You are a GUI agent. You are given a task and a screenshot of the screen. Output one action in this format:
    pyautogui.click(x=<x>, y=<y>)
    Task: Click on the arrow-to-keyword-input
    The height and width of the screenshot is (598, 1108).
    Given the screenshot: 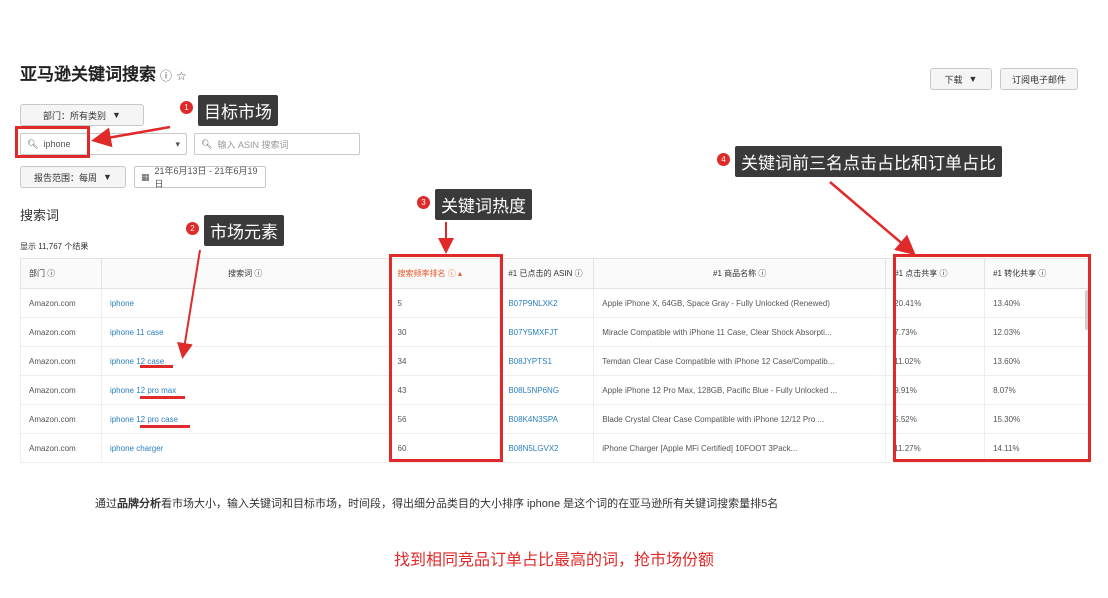 What is the action you would take?
    pyautogui.click(x=131, y=136)
    